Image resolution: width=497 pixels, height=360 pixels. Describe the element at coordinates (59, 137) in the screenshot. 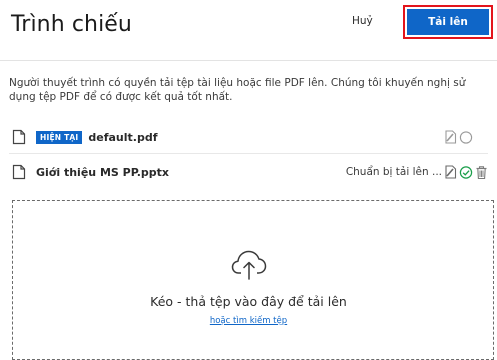

I see `current-badge: HIỆN TẠI` at that location.